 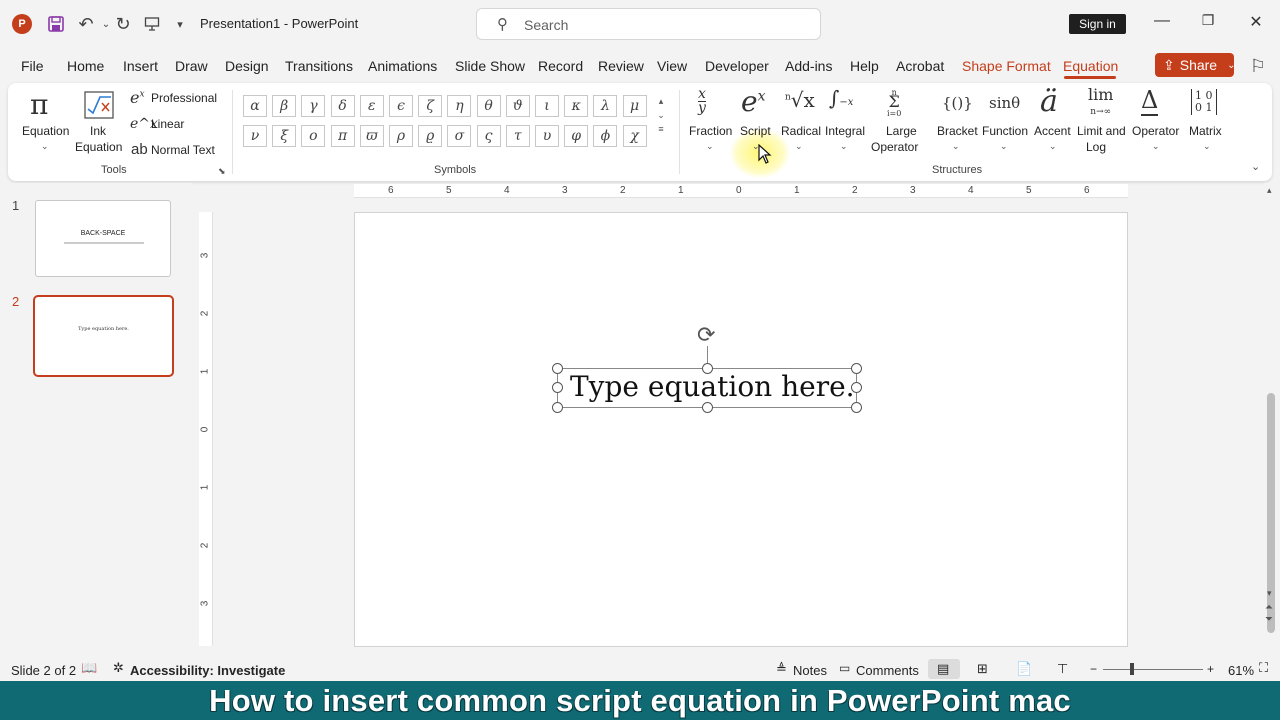 What do you see at coordinates (98, 131) in the screenshot?
I see `ink-label-1: Ink` at bounding box center [98, 131].